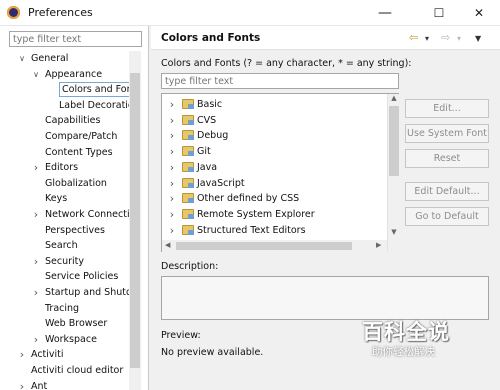  I want to click on tree-item: Label Decorations, so click(65, 105).